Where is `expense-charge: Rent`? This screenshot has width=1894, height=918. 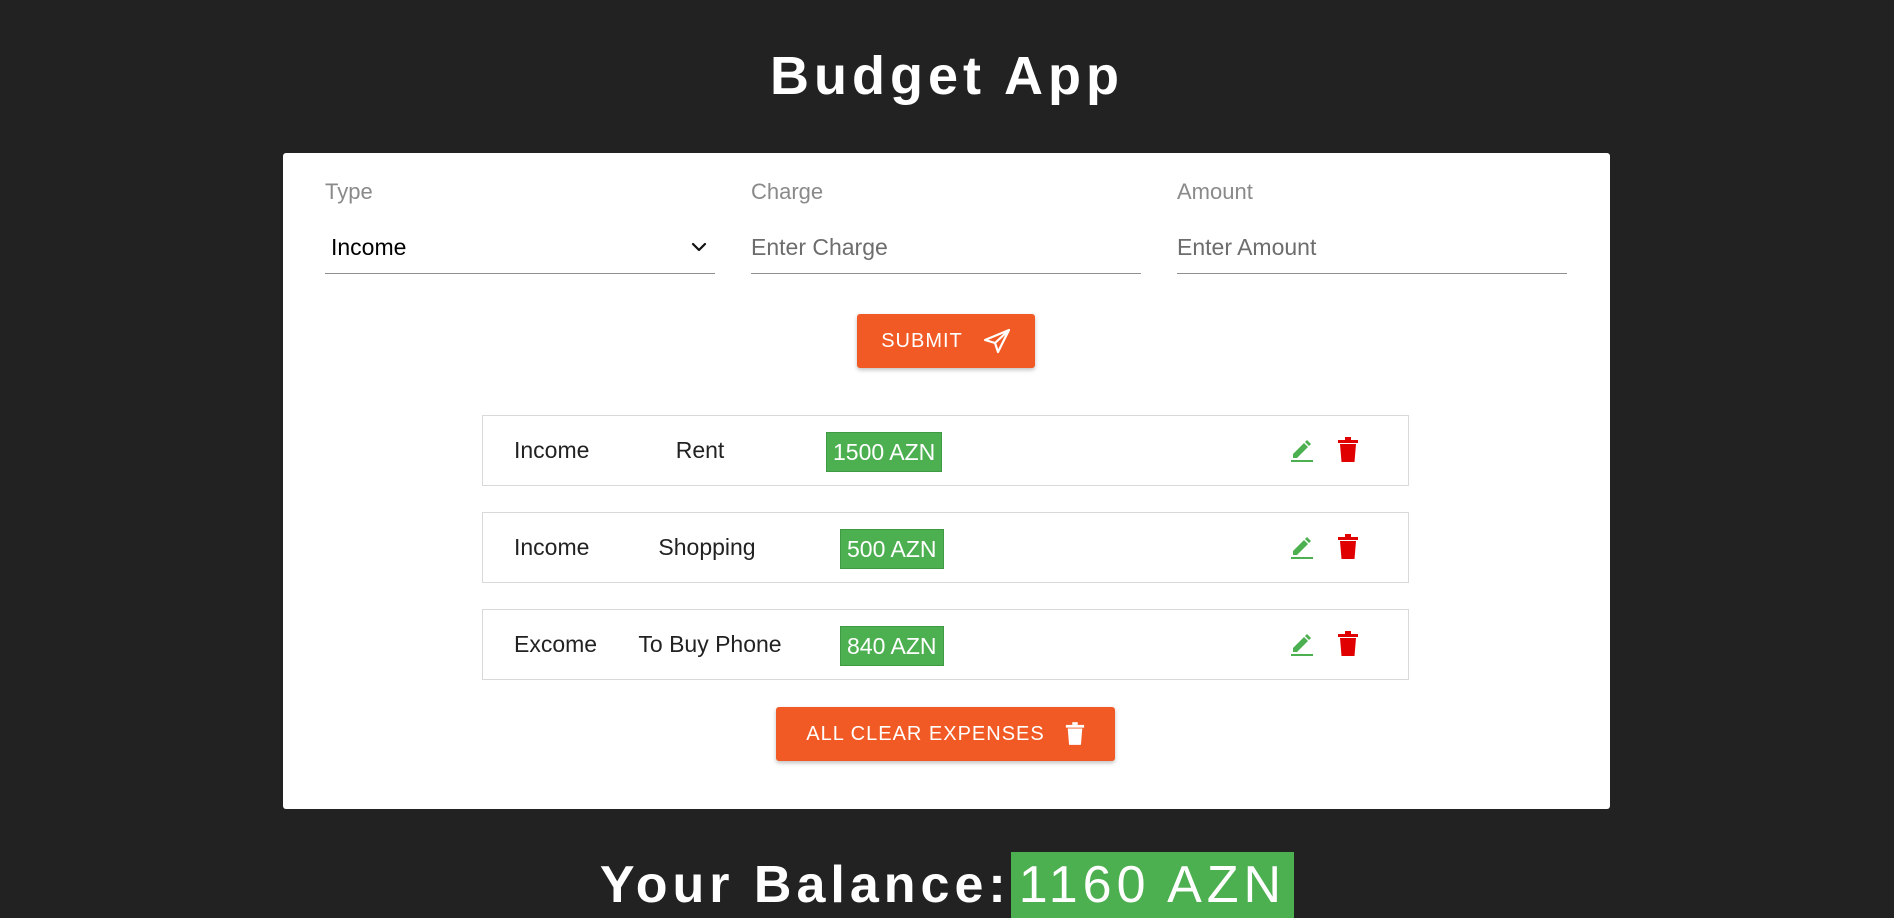
expense-charge: Rent is located at coordinates (700, 450).